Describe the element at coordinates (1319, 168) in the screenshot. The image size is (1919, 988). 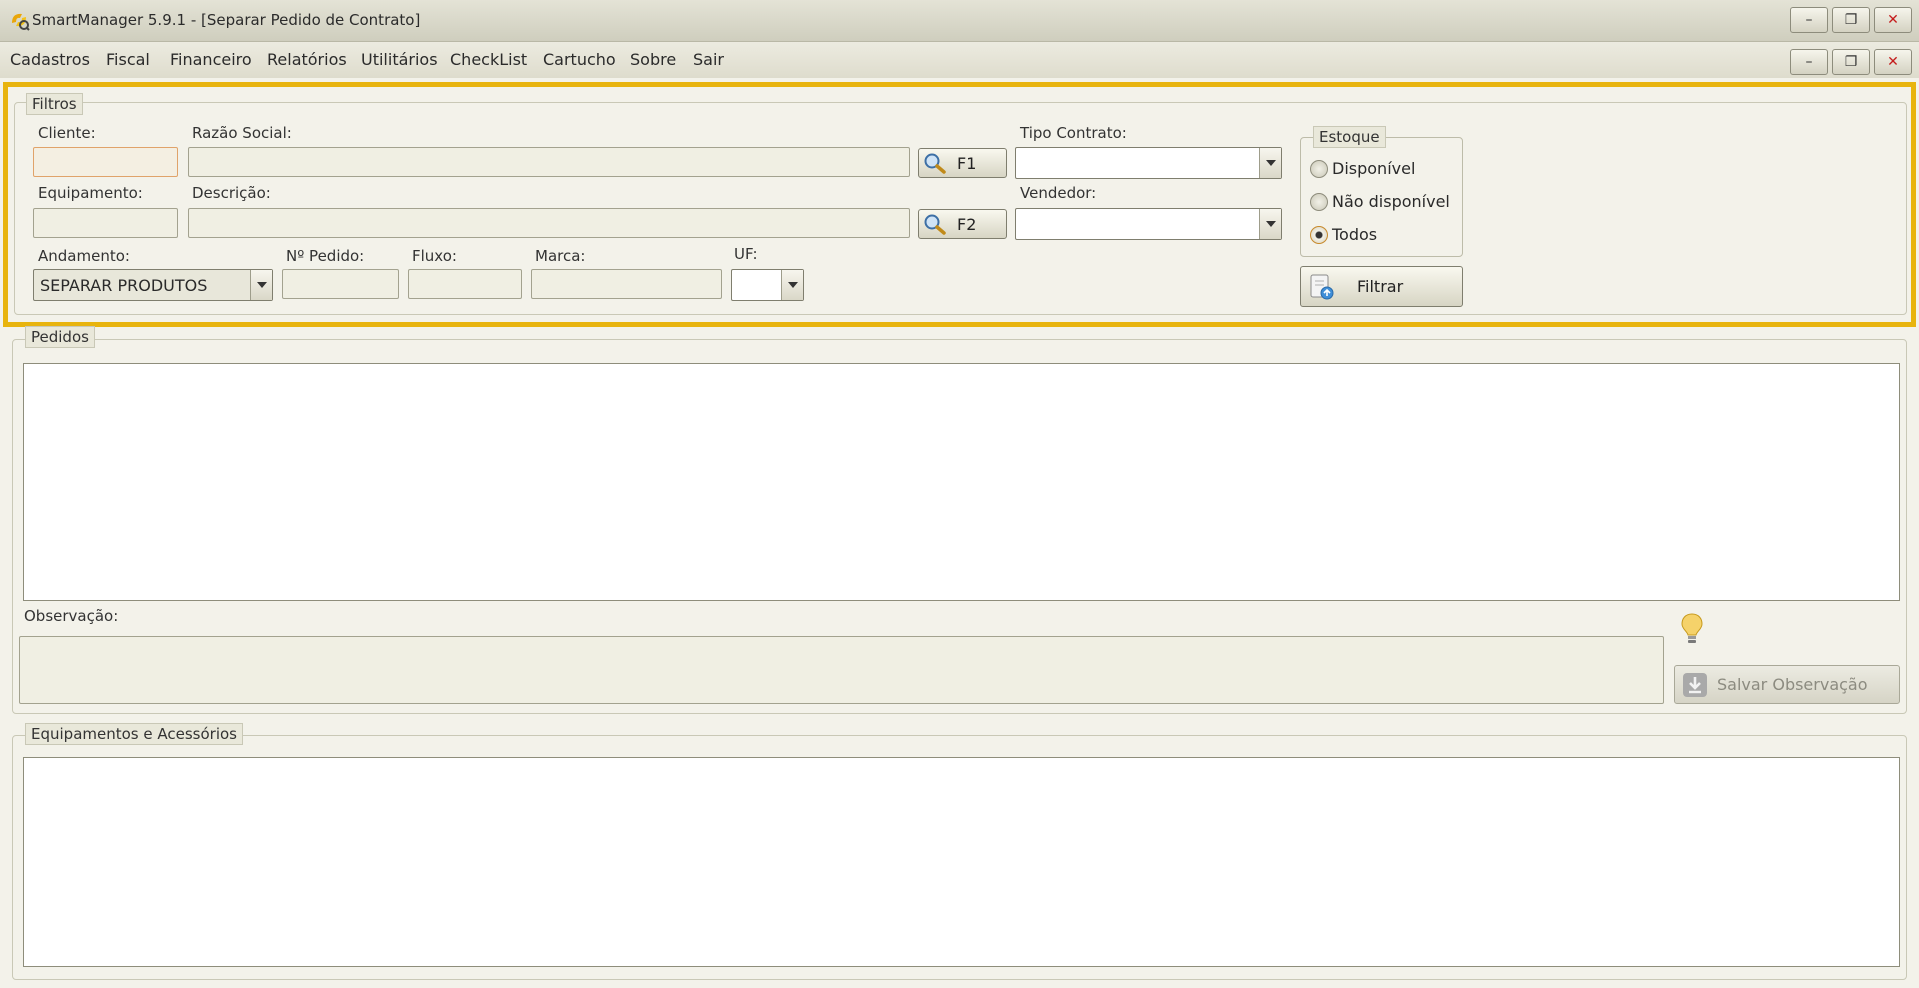
I see `radio-disponivel` at that location.